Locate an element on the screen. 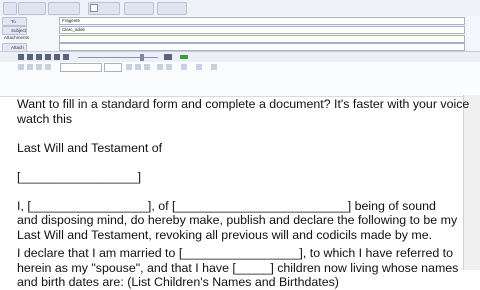 The width and height of the screenshot is (480, 290). underline-button is located at coordinates (147, 67).